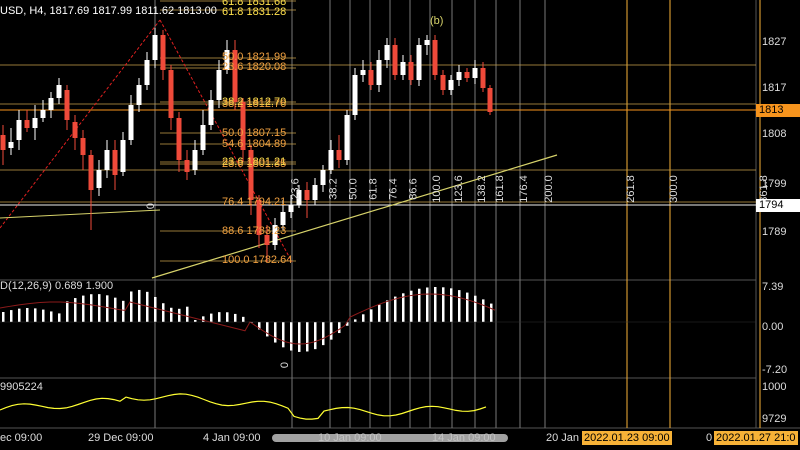 This screenshot has width=800, height=450. What do you see at coordinates (458, 189) in the screenshot?
I see `time-fib-label: 123.6` at bounding box center [458, 189].